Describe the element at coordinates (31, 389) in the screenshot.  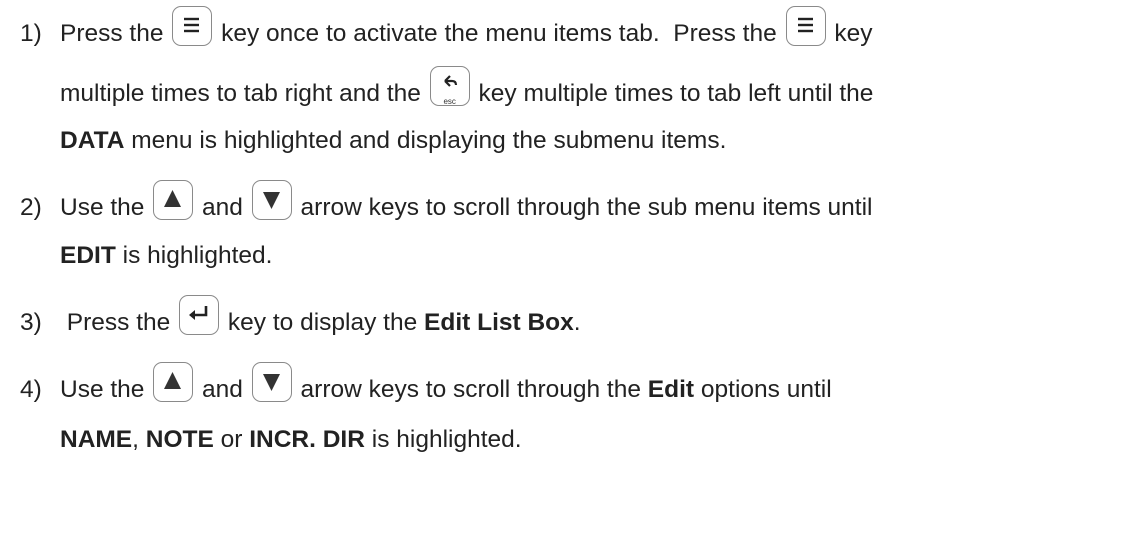
I see `step-number: 4)` at that location.